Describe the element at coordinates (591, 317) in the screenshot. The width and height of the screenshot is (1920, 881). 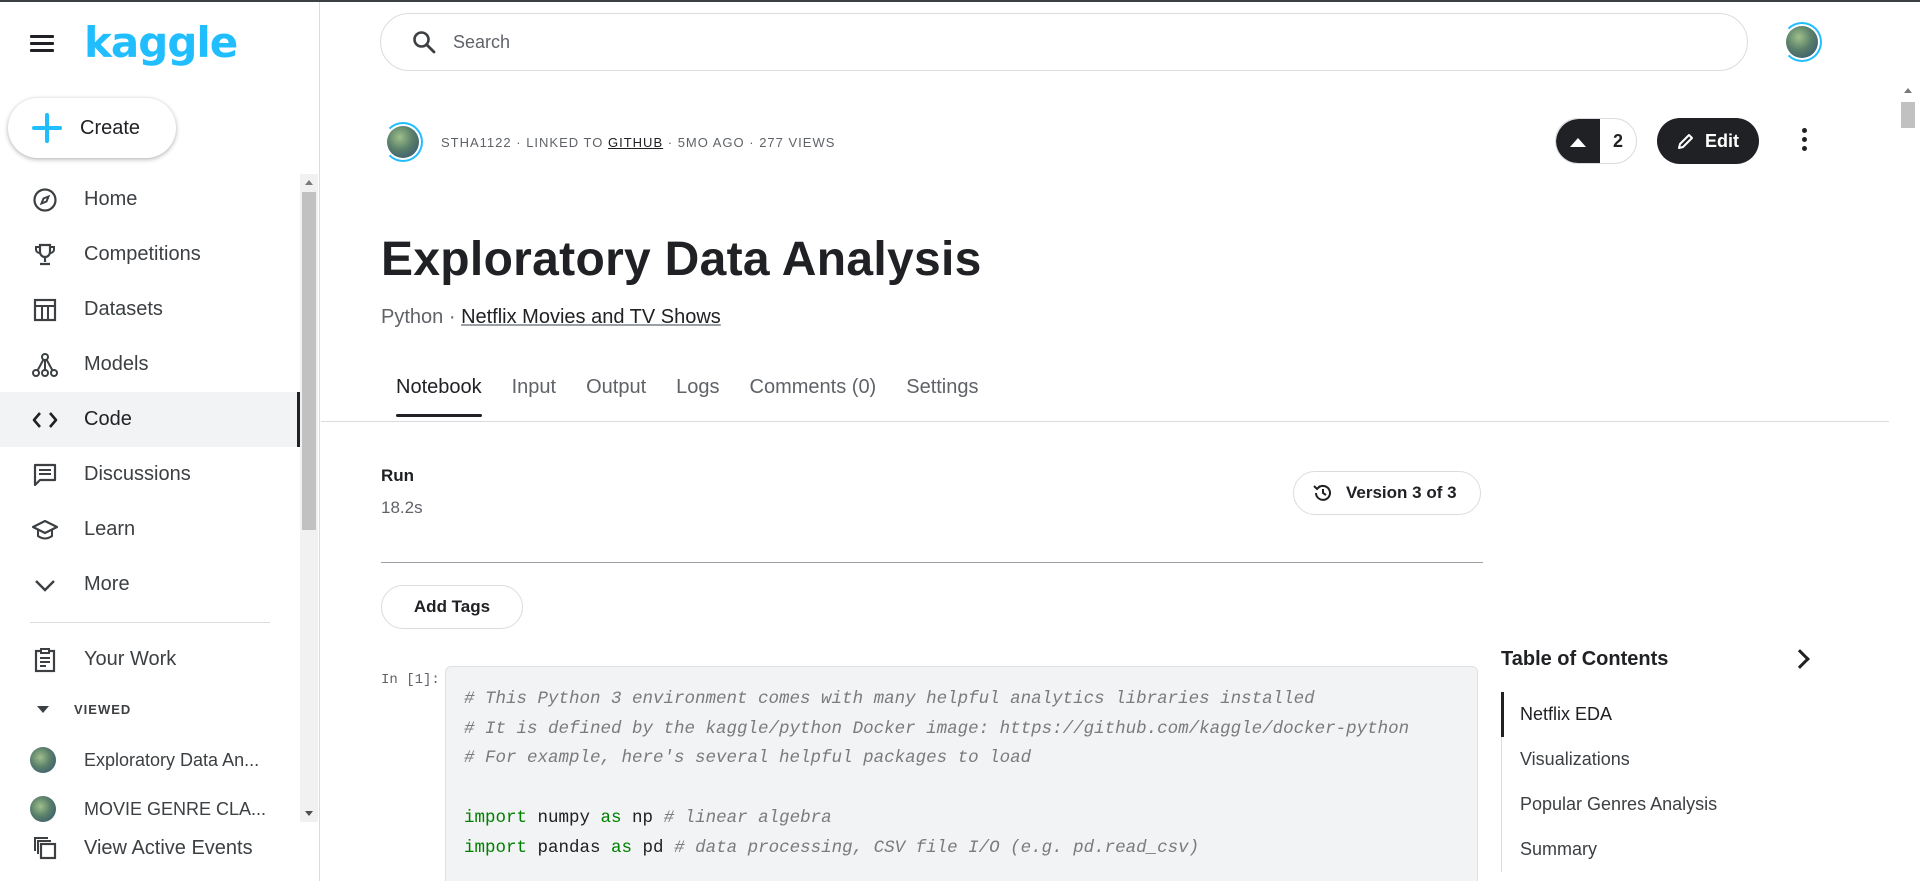
I see `dataset-link: Netflix Movies and TV Shows` at that location.